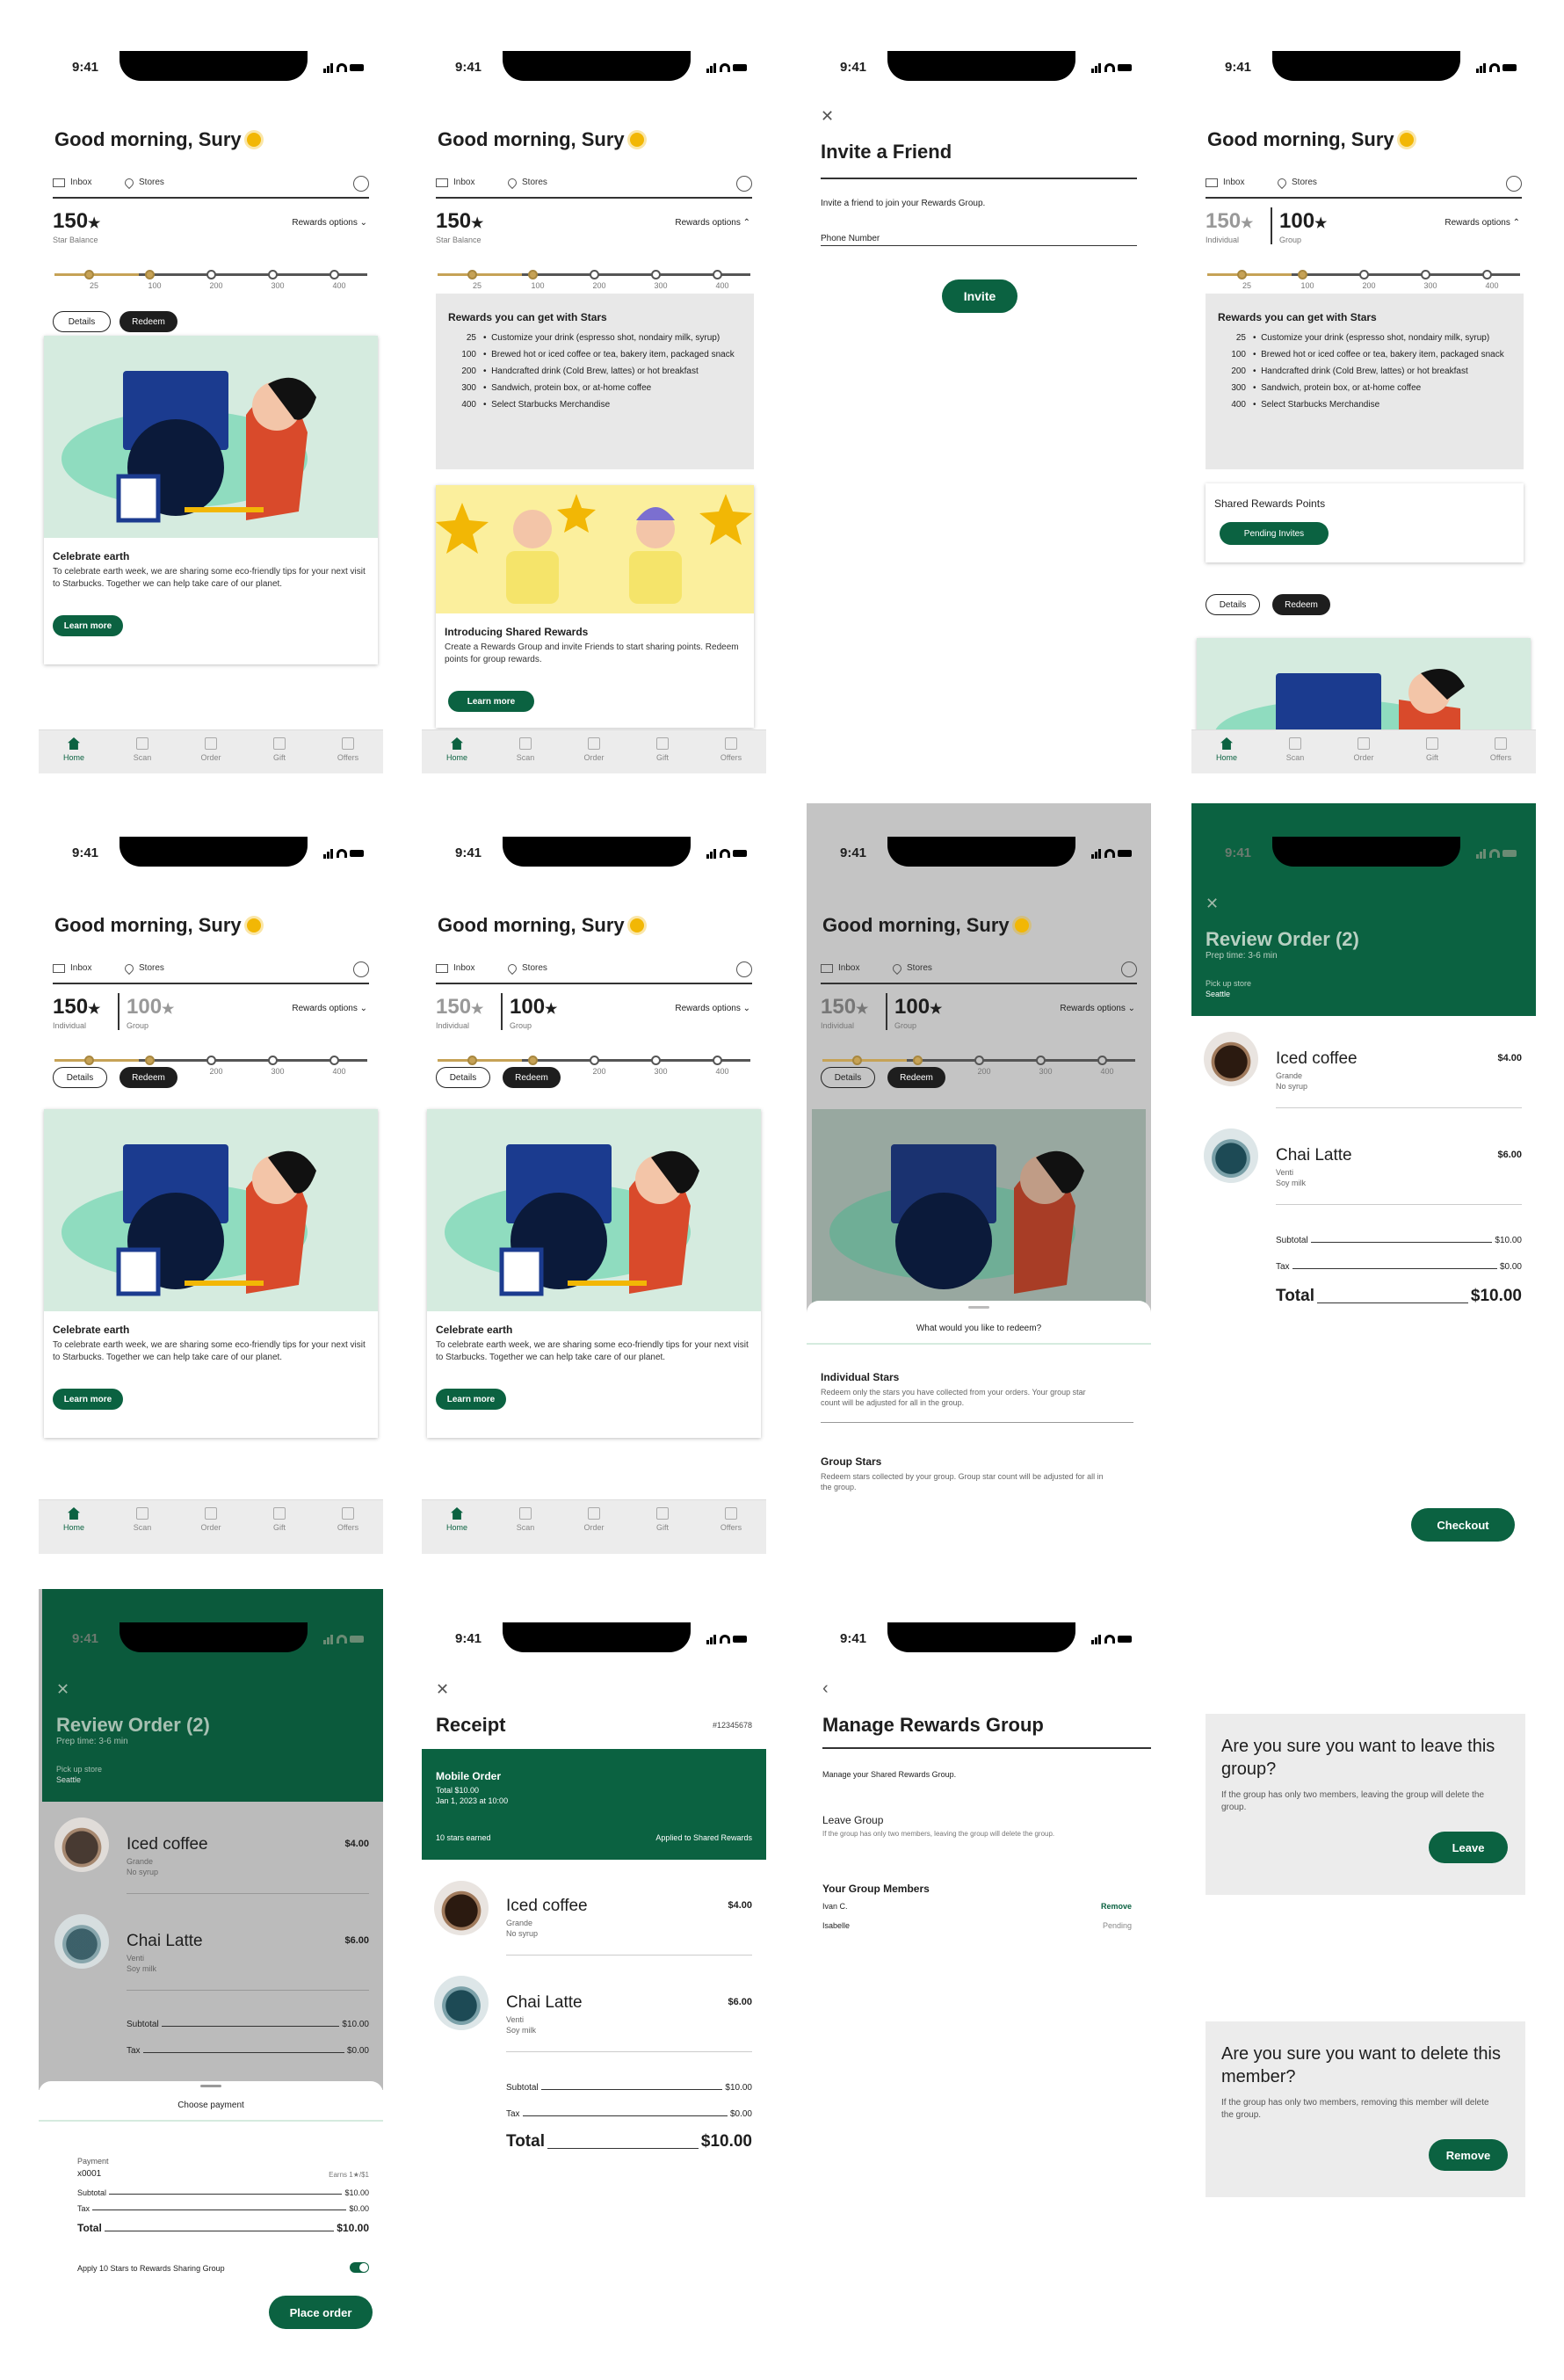 This screenshot has width=1564, height=2380. I want to click on phone-number-field: Phone Number, so click(979, 240).